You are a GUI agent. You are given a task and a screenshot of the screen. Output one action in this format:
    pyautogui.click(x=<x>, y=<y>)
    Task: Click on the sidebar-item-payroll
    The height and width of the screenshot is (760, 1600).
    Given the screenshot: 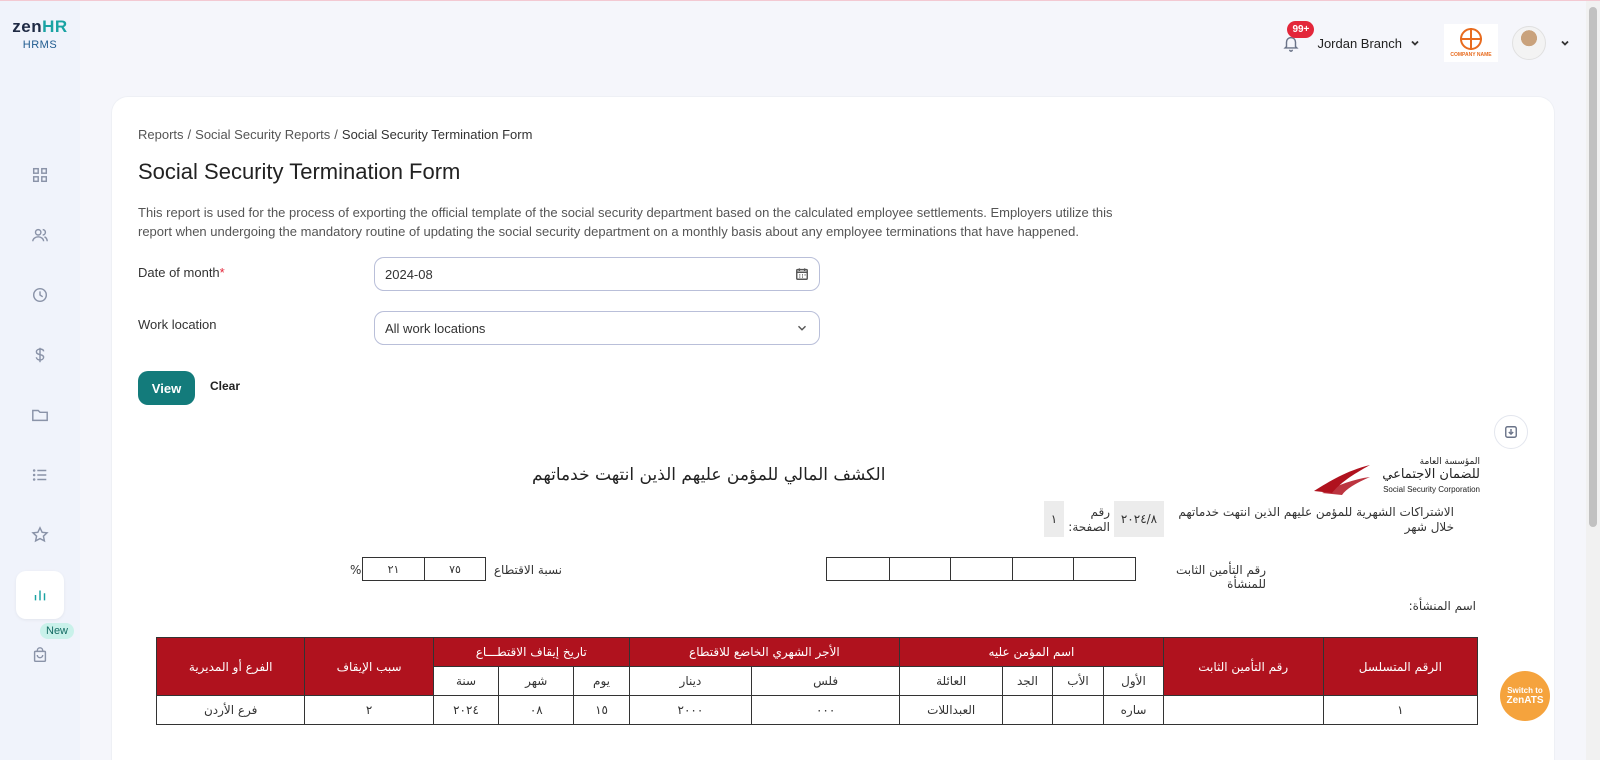 What is the action you would take?
    pyautogui.click(x=40, y=355)
    